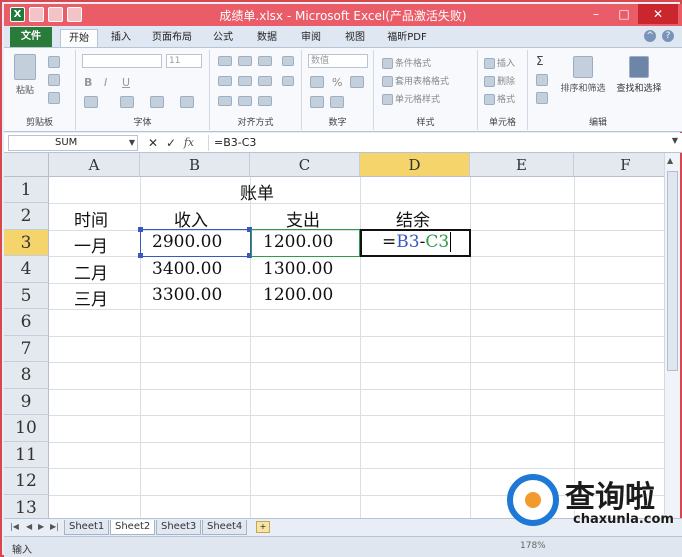 This screenshot has width=682, height=557. Describe the element at coordinates (619, 165) in the screenshot. I see `column-header-f: F` at that location.